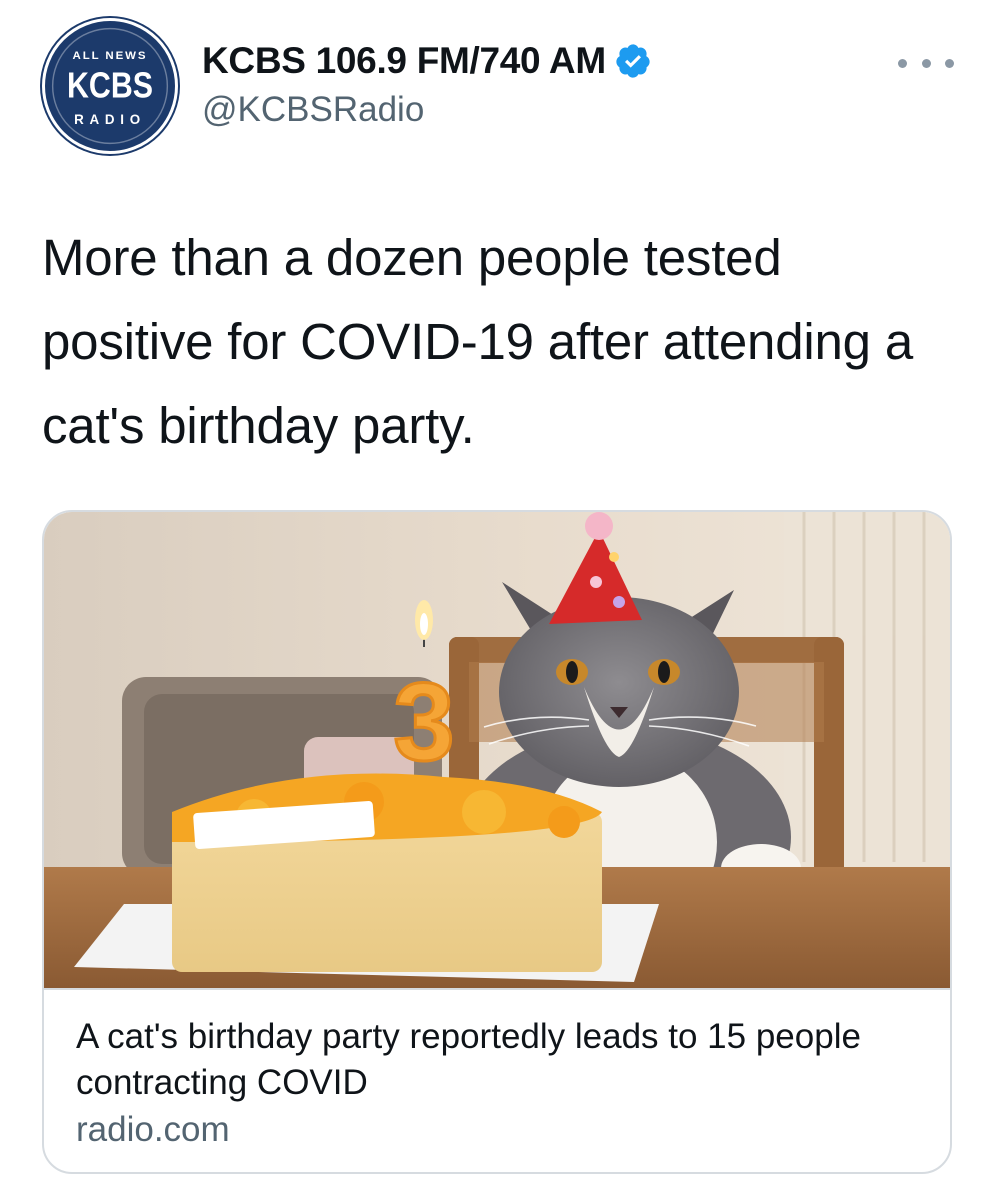 The width and height of the screenshot is (995, 1200). Describe the element at coordinates (633, 61) in the screenshot. I see `verified-badge-icon` at that location.